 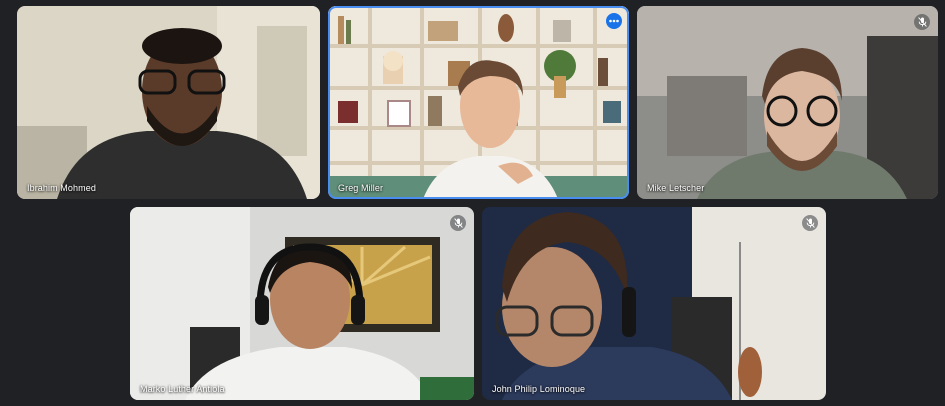 What do you see at coordinates (676, 188) in the screenshot?
I see `participant-name: Mike Letscher` at bounding box center [676, 188].